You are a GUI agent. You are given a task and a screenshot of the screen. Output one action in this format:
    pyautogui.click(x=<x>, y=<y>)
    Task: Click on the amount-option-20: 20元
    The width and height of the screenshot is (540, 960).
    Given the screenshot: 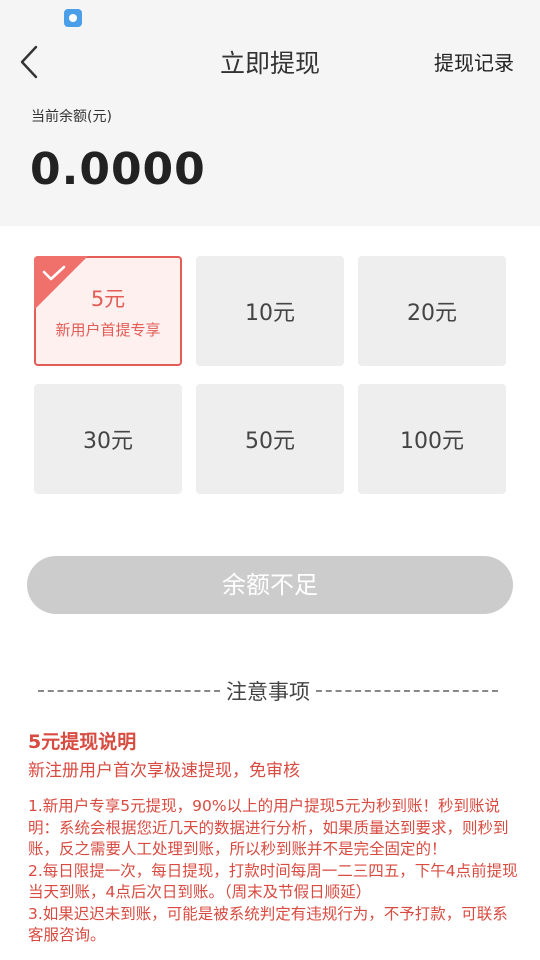 What is the action you would take?
    pyautogui.click(x=432, y=311)
    